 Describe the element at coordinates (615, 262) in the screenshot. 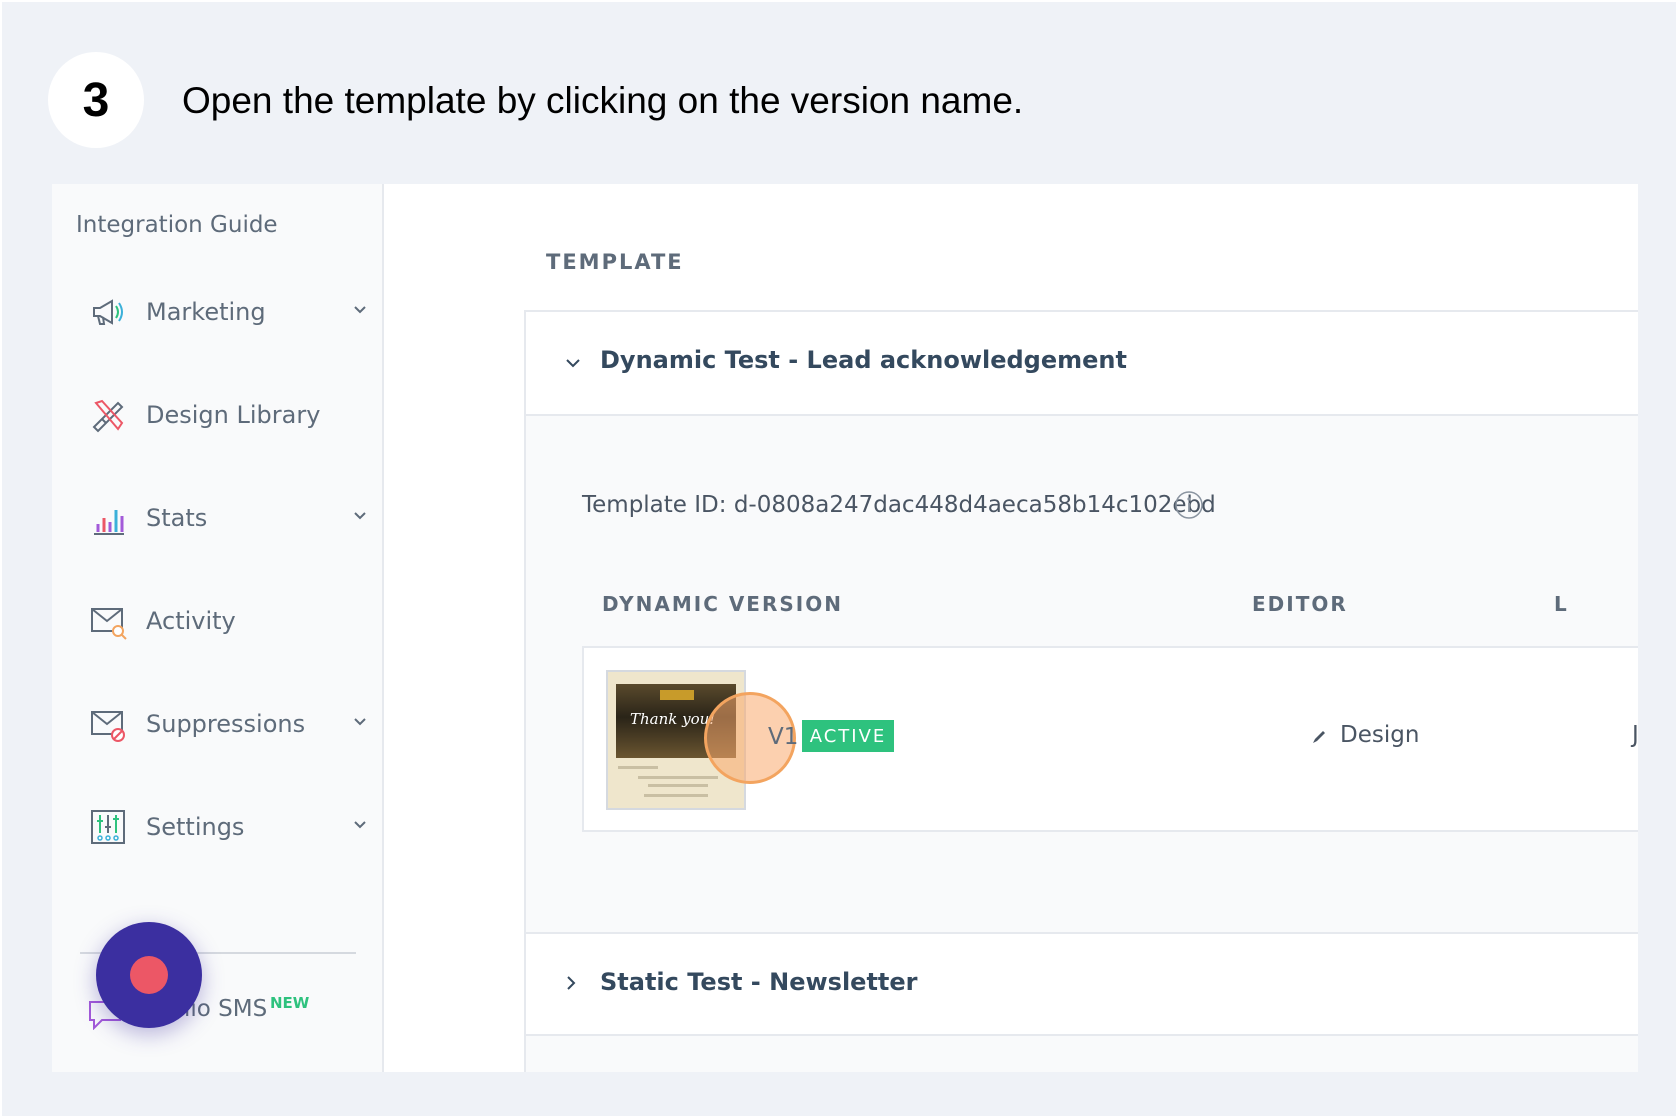

I see `section-title: TEMPLATE` at that location.